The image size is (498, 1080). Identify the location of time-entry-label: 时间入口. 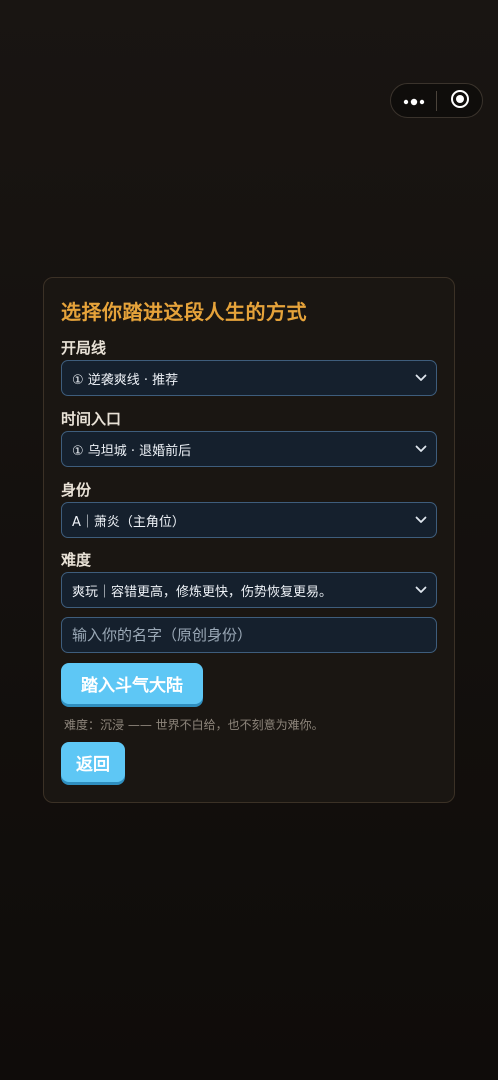
(91, 419).